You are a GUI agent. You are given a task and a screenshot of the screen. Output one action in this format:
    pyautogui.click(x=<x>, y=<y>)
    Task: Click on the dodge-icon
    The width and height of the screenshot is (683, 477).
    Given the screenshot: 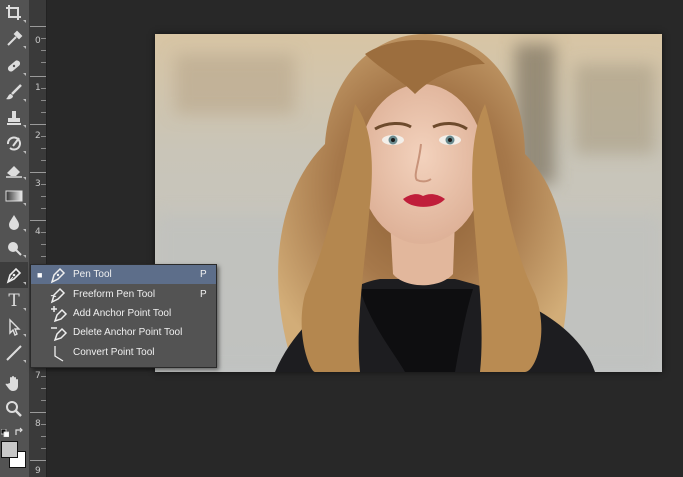 What is the action you would take?
    pyautogui.click(x=15, y=249)
    